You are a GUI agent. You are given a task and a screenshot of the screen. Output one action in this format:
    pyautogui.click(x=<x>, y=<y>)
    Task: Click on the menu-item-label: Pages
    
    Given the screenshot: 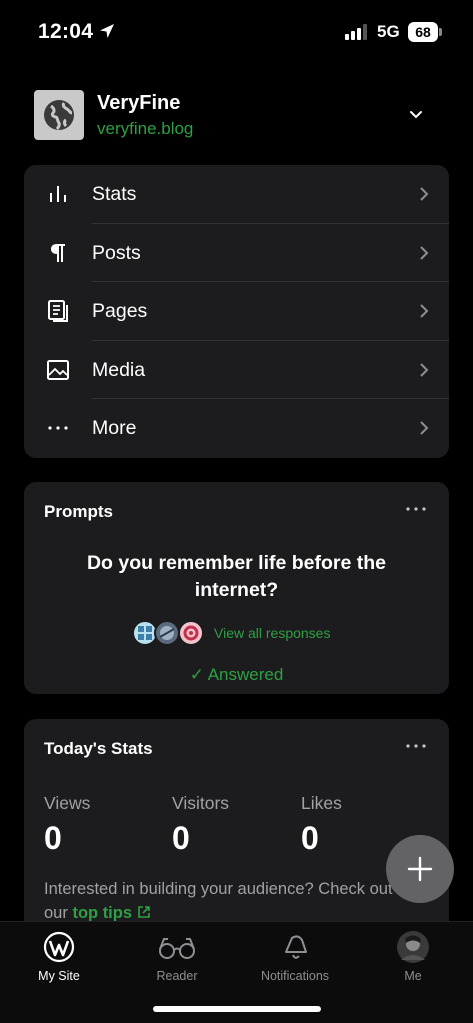 What is the action you would take?
    pyautogui.click(x=120, y=311)
    